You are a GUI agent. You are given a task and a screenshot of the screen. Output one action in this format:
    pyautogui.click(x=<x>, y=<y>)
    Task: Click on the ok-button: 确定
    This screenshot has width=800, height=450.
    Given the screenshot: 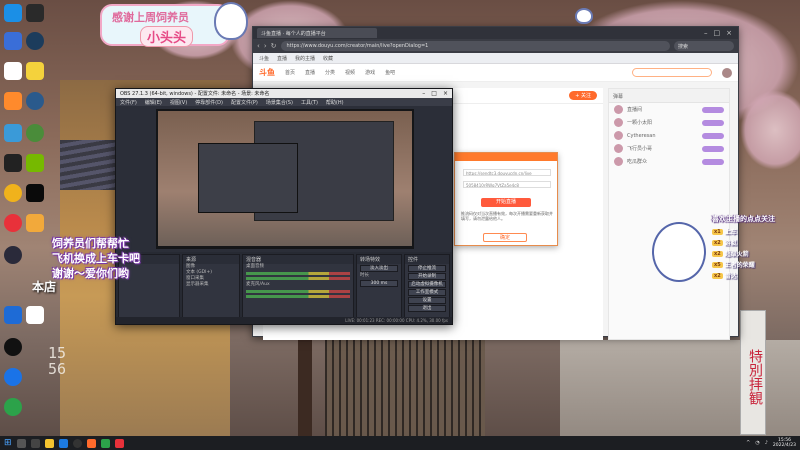 What is the action you would take?
    pyautogui.click(x=505, y=237)
    